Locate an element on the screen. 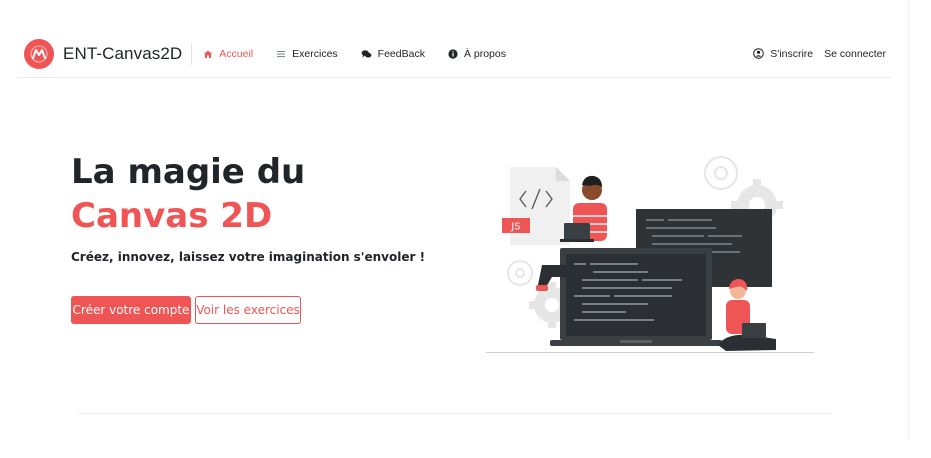 The image size is (931, 458). nav-item-label: Accueil is located at coordinates (236, 53).